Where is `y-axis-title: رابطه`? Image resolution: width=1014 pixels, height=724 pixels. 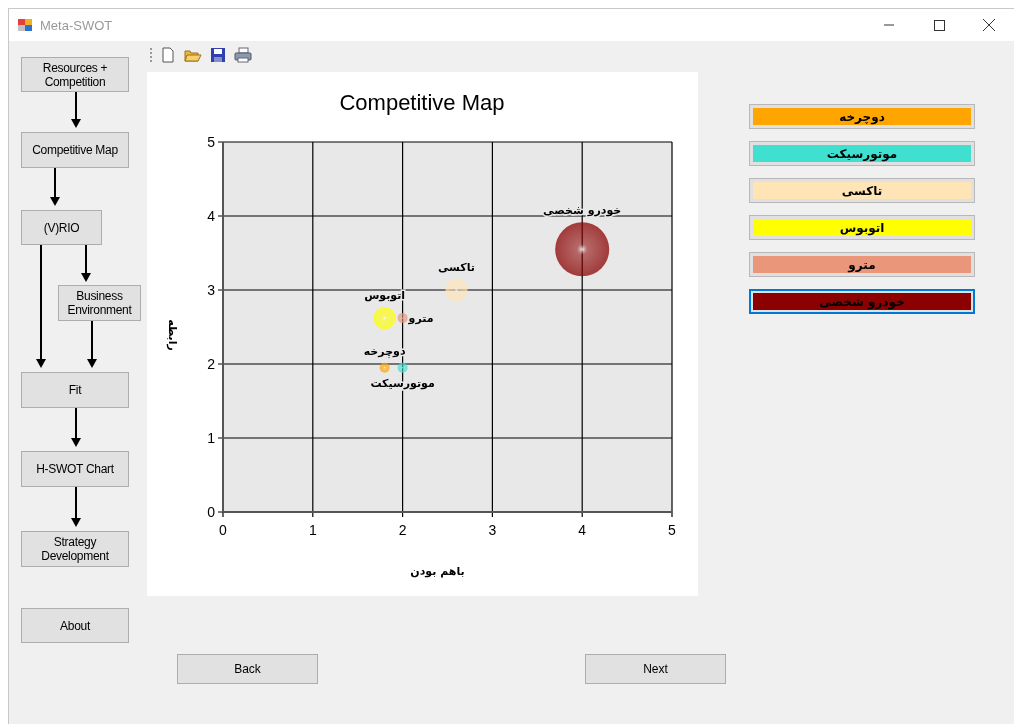 y-axis-title: رابطه is located at coordinates (172, 335).